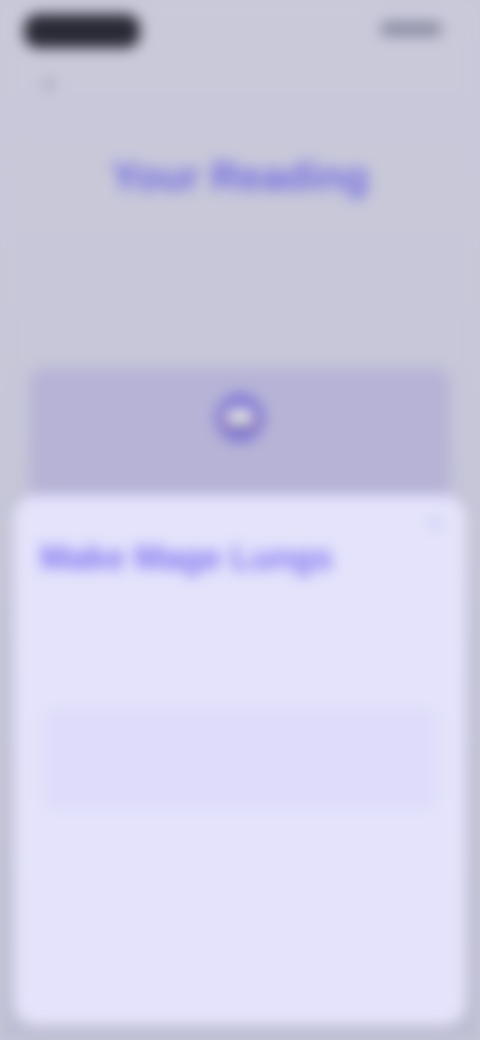 Image resolution: width=480 pixels, height=1040 pixels. I want to click on close-icon: ×, so click(435, 524).